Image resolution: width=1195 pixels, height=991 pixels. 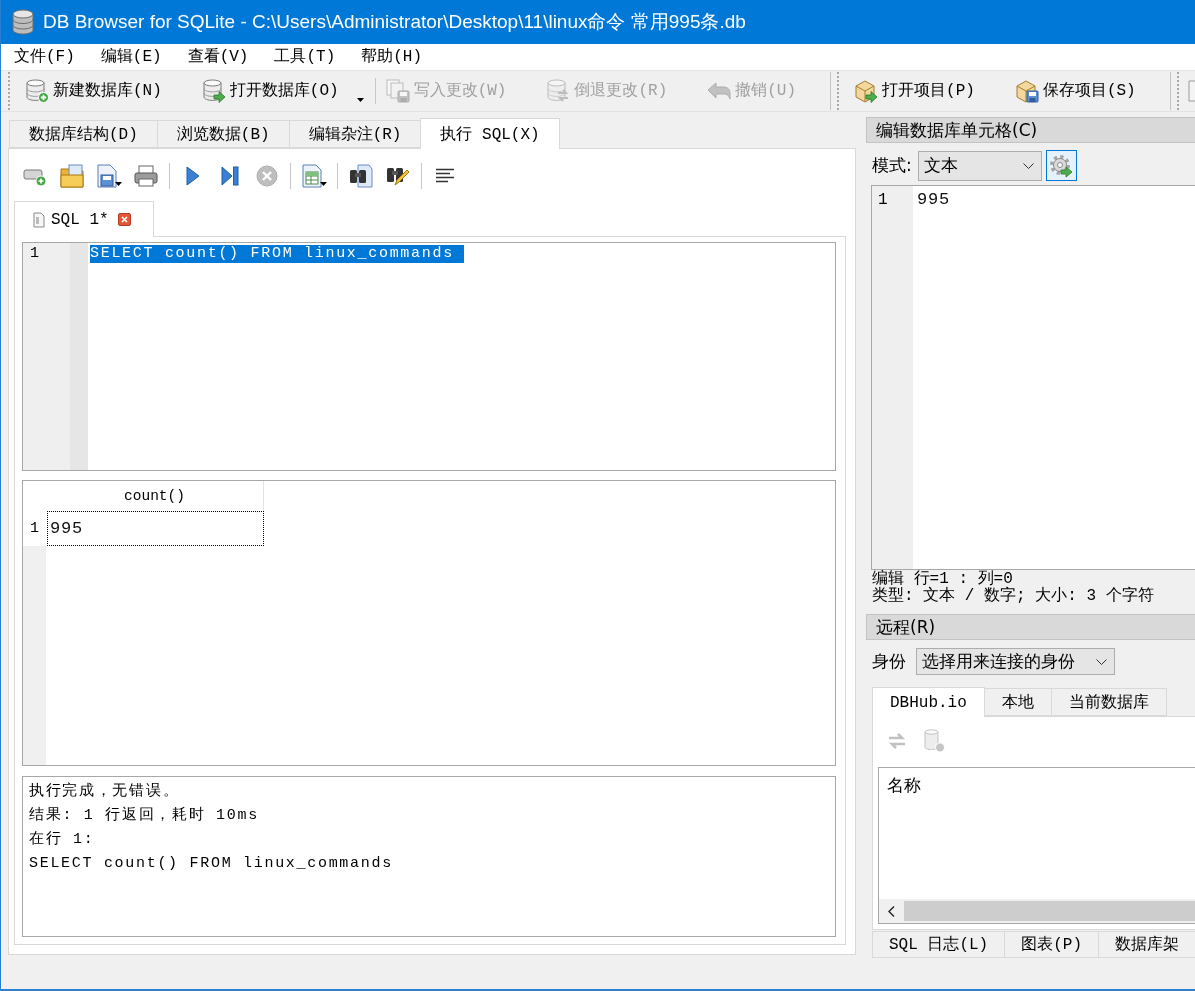 I want to click on menu-item: 工具(T), so click(x=305, y=57).